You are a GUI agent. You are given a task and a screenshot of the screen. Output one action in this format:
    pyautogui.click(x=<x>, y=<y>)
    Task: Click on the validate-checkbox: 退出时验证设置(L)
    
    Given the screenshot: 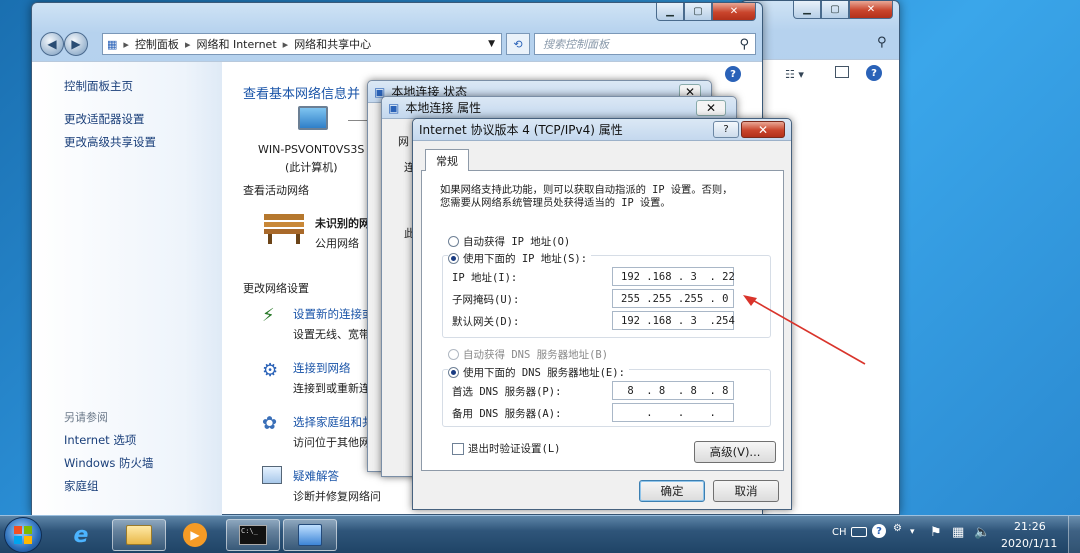 What is the action you would take?
    pyautogui.click(x=506, y=448)
    